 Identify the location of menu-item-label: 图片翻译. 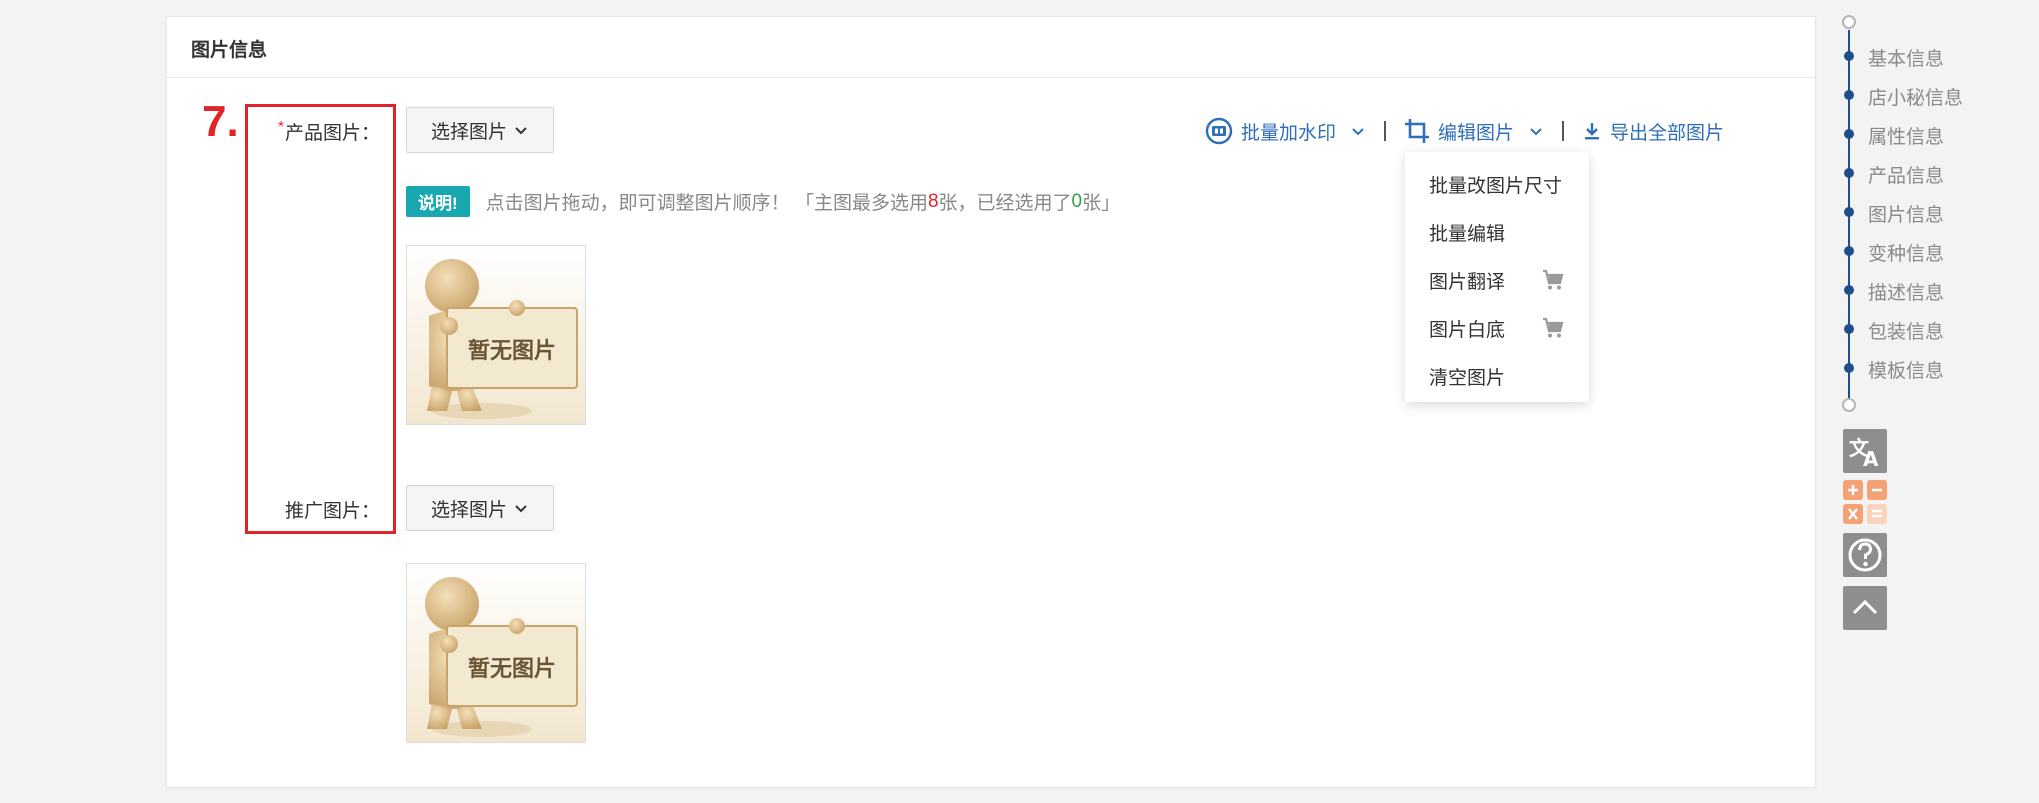
(1467, 282).